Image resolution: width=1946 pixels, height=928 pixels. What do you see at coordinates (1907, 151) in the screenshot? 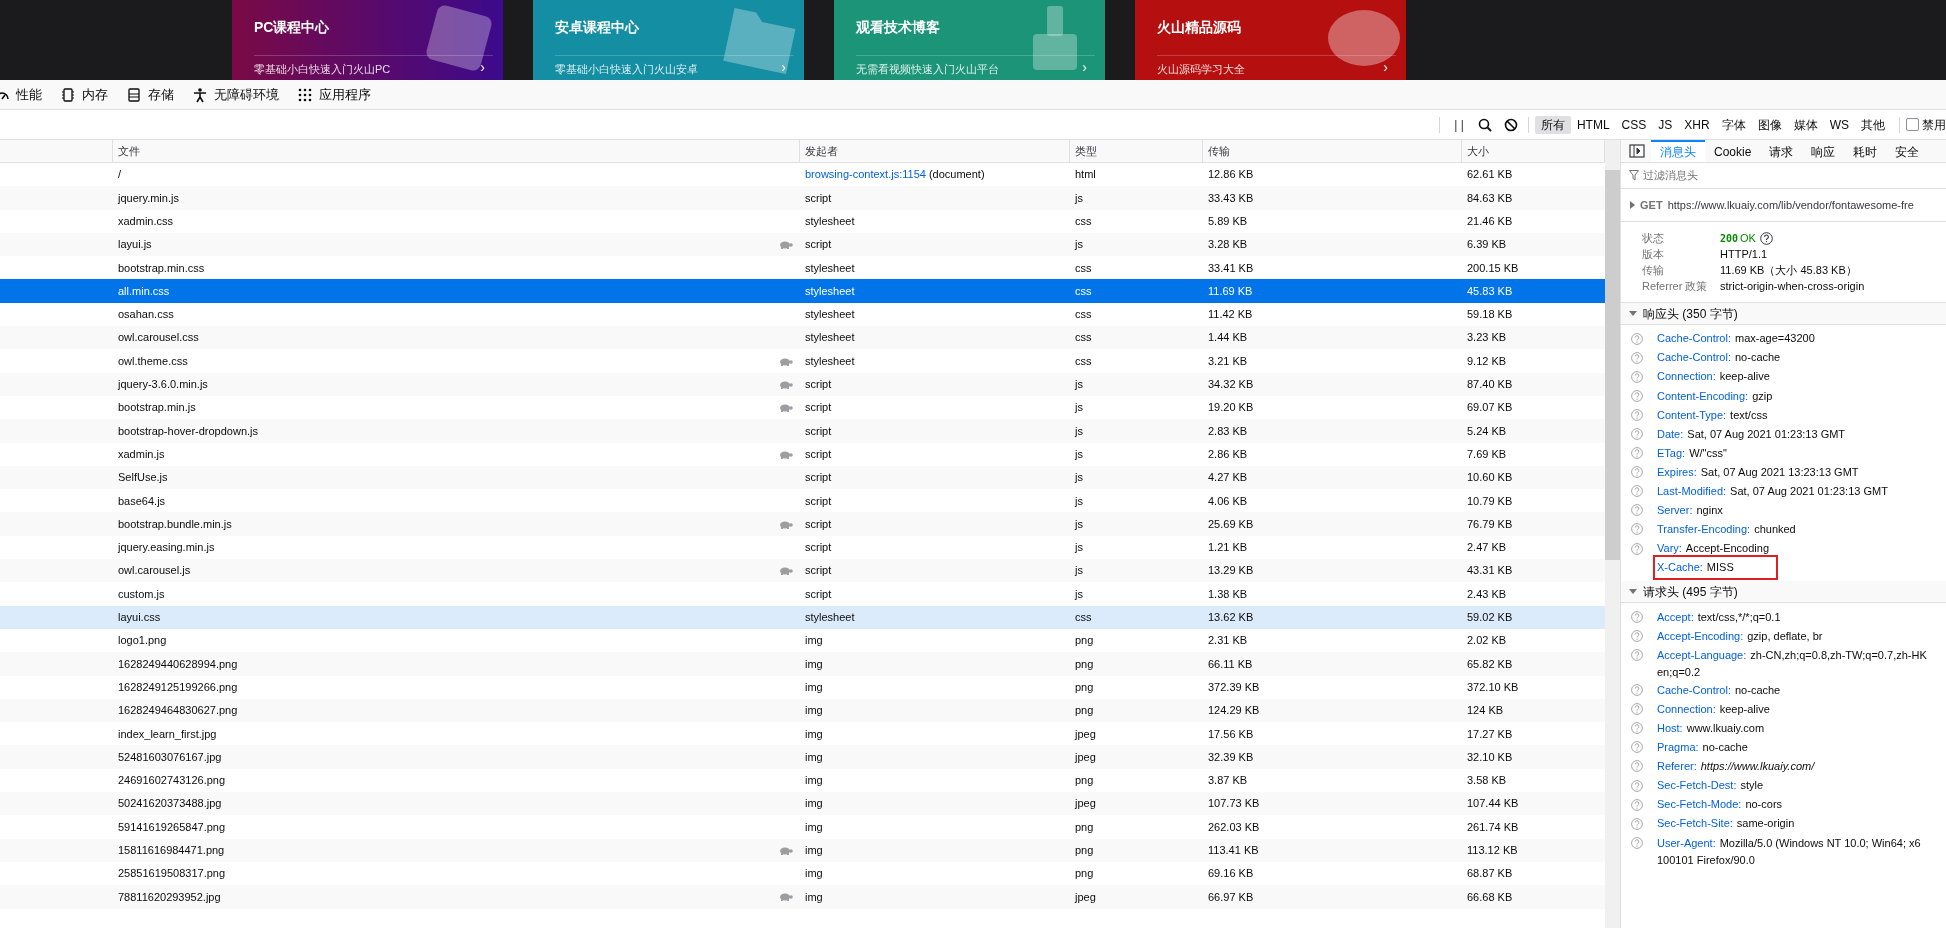
I see `panel-tab: 安全` at bounding box center [1907, 151].